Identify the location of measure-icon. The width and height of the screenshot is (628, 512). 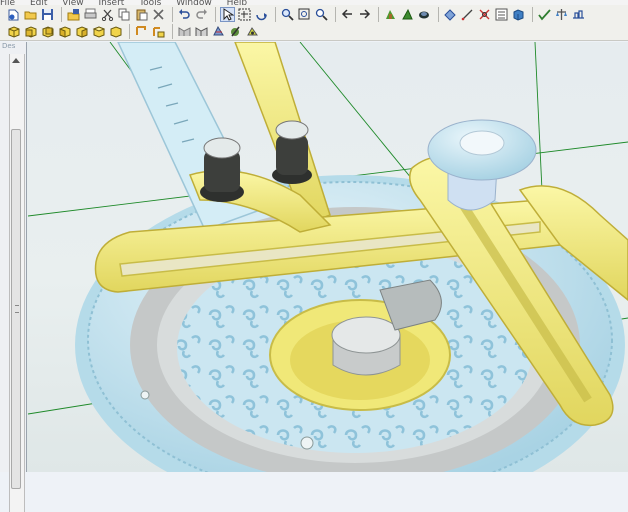
(450, 14).